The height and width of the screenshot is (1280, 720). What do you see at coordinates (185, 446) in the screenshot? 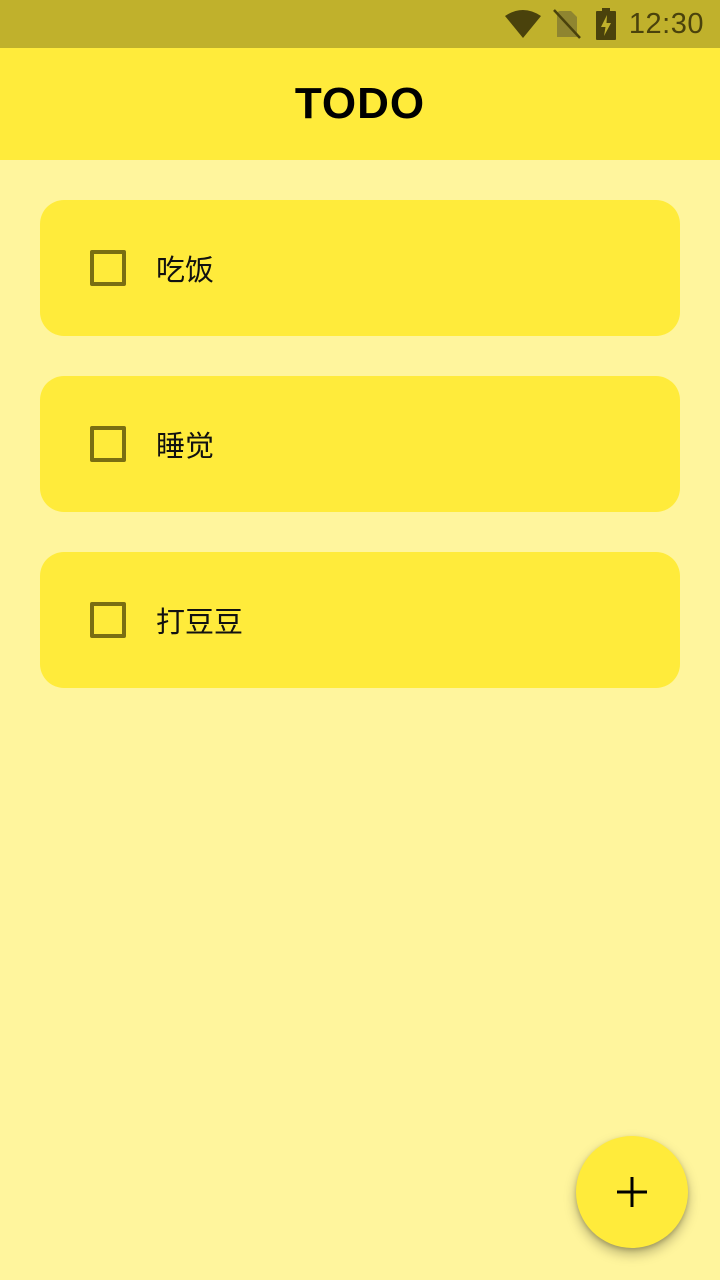
I see `todo-label: 睡觉` at bounding box center [185, 446].